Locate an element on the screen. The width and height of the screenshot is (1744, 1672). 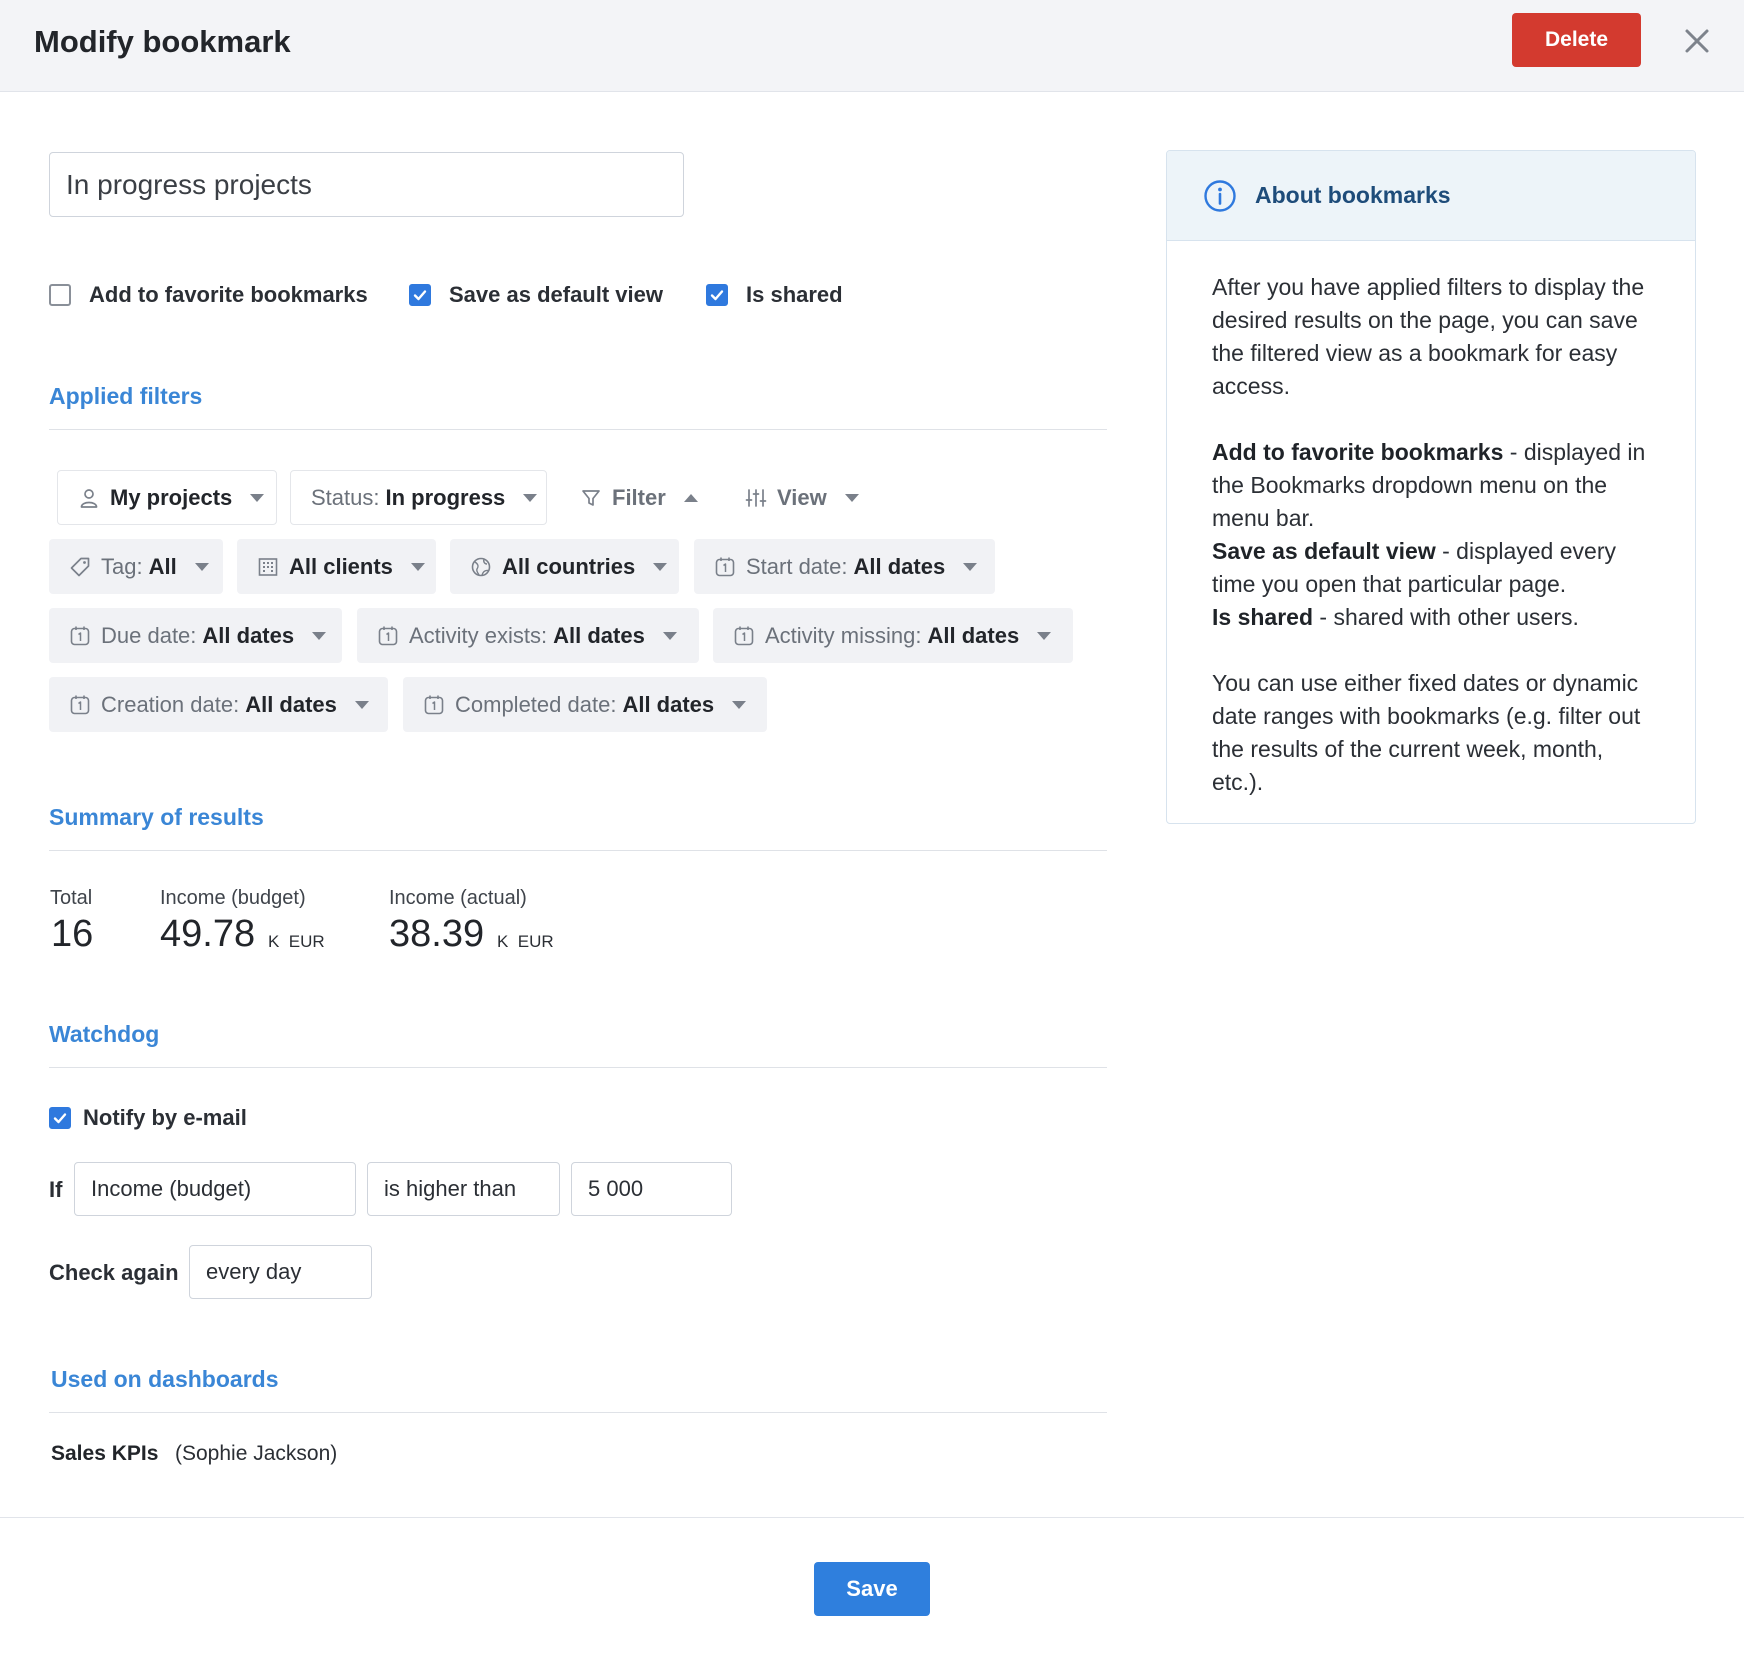
stat-budget-unit: K EUR is located at coordinates (296, 941).